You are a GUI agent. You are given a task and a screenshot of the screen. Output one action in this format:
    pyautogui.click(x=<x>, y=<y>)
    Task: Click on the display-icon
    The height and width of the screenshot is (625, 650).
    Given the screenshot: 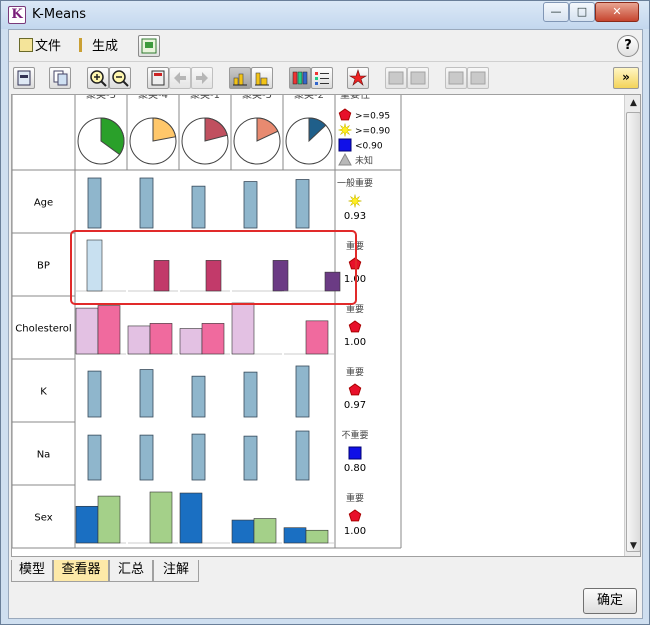 What is the action you would take?
    pyautogui.click(x=24, y=78)
    